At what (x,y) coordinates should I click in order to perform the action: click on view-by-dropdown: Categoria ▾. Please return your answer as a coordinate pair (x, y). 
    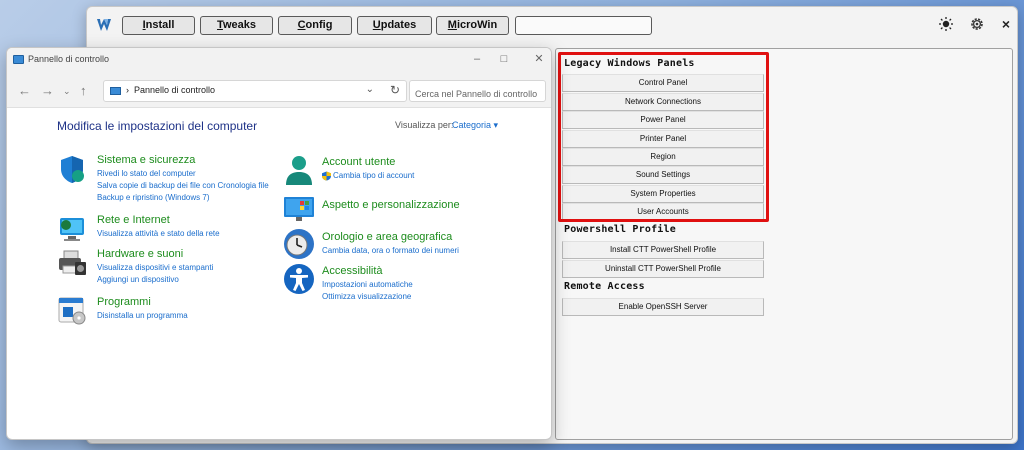
    Looking at the image, I should click on (475, 125).